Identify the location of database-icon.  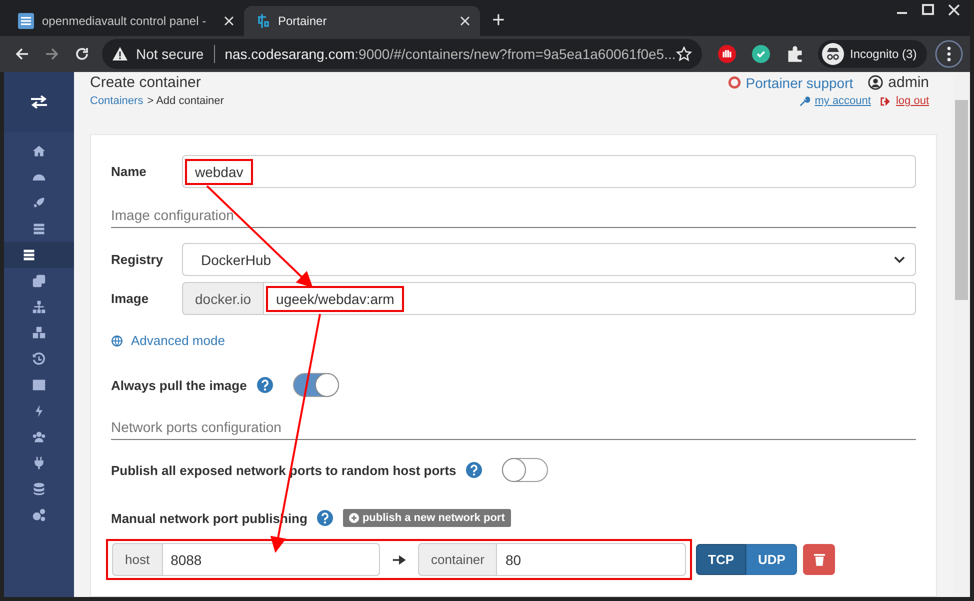
(39, 489).